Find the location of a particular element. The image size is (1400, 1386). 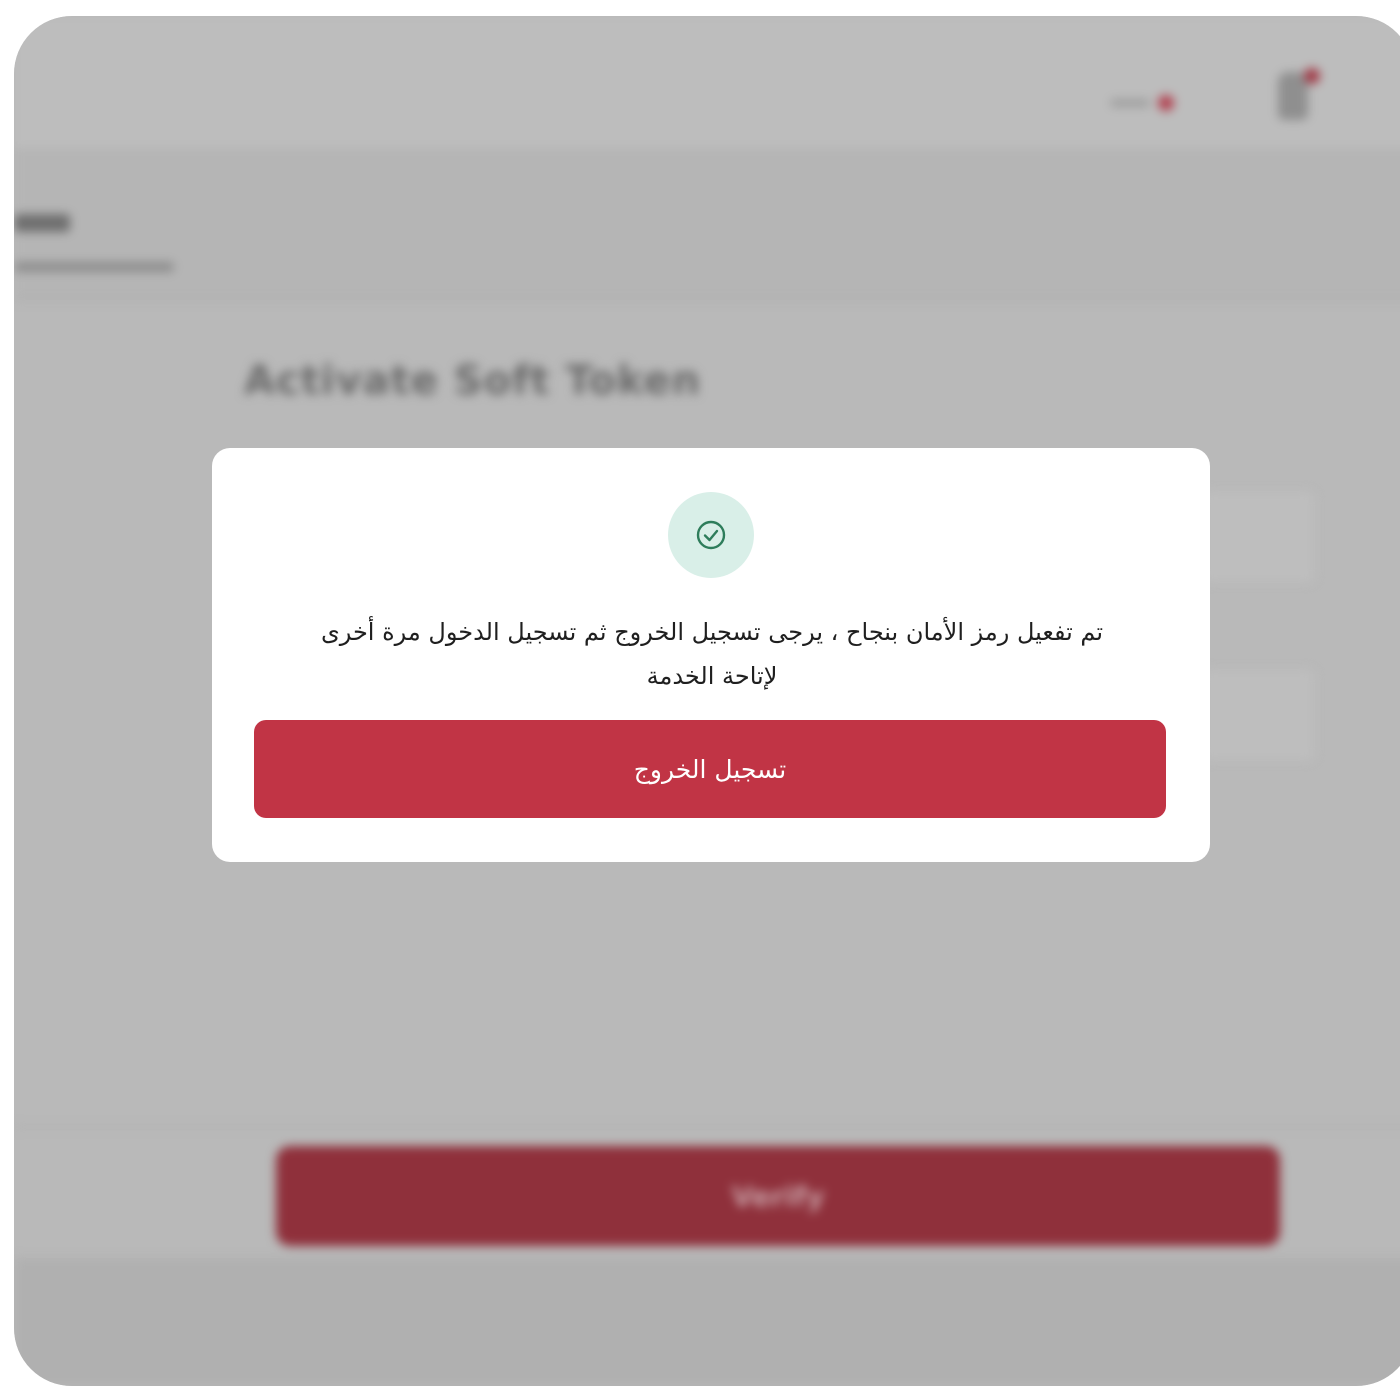

language-switcher is located at coordinates (1150, 103).